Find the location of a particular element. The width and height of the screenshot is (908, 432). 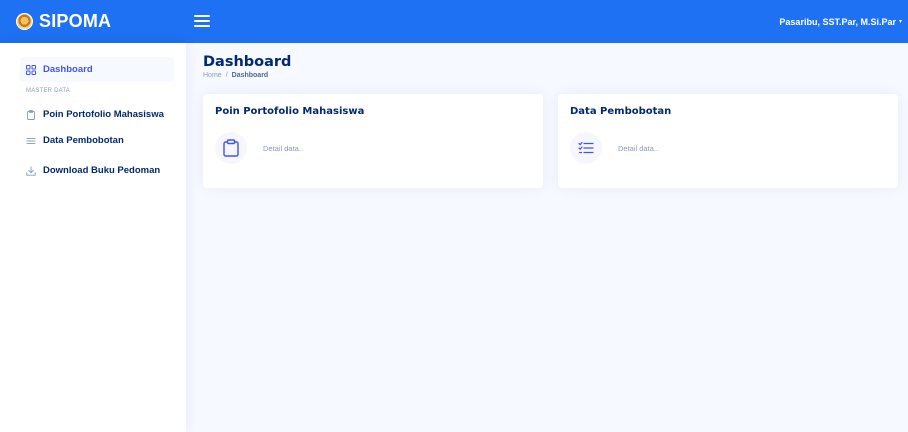

app-logo: SIPOMA is located at coordinates (63, 21).